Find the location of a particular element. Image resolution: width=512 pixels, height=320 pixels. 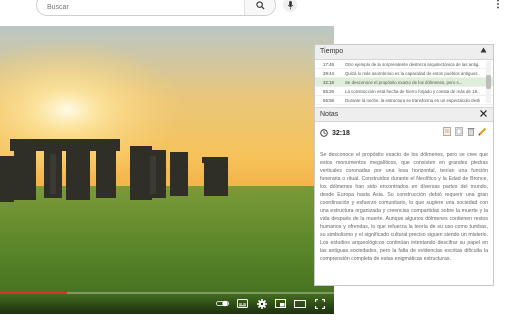

miniplayer-icon is located at coordinates (280, 303).